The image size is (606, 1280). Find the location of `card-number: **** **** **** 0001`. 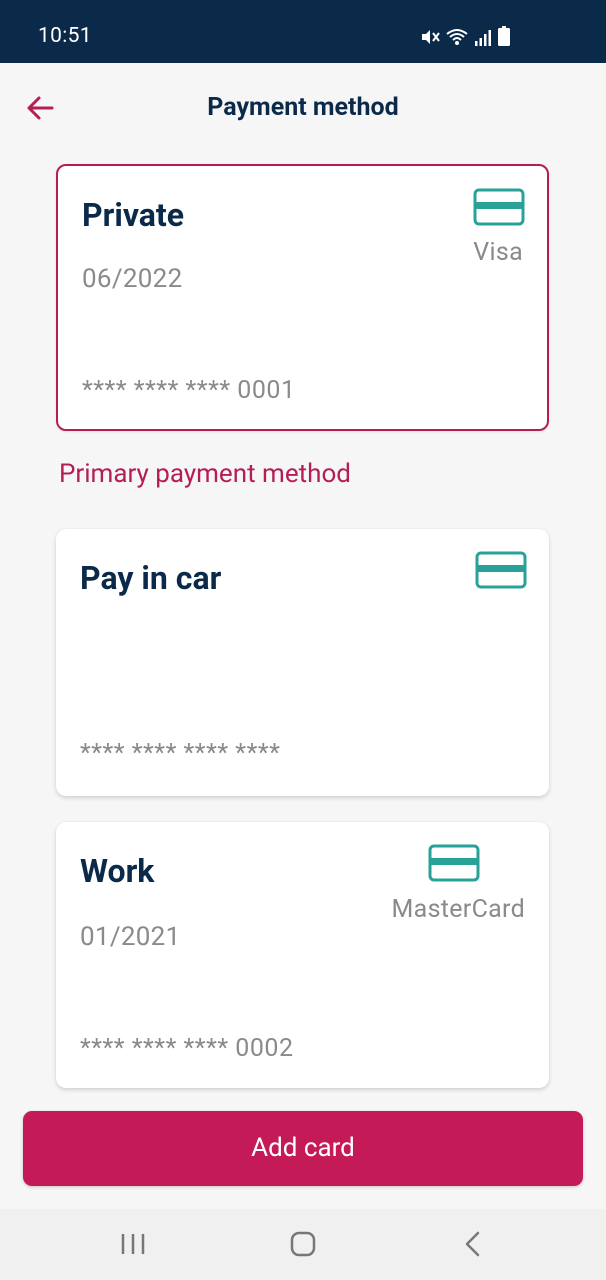

card-number: **** **** **** 0001 is located at coordinates (189, 390).